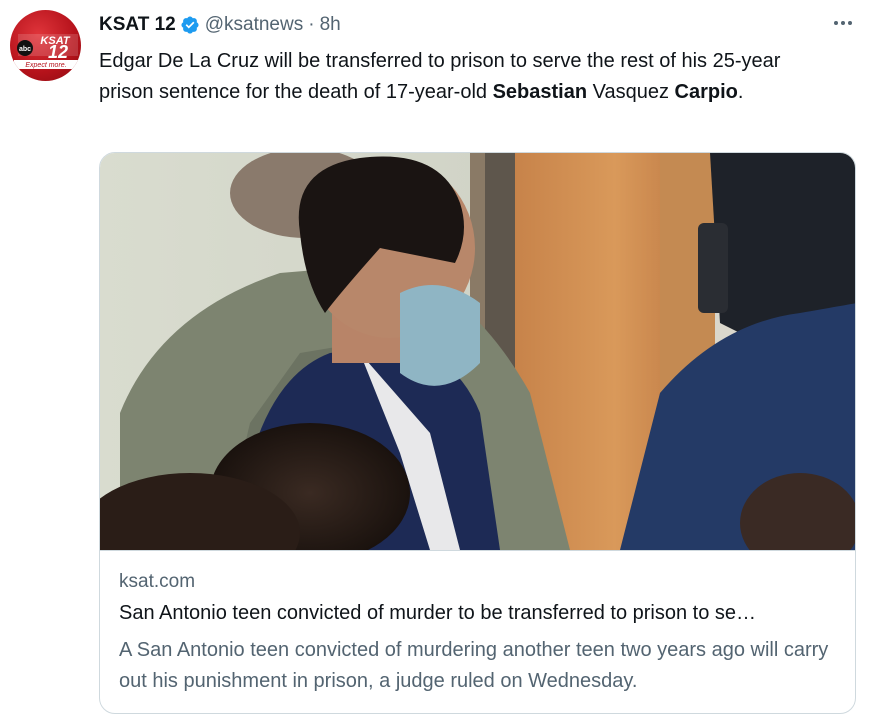 The image size is (876, 727). Describe the element at coordinates (740, 92) in the screenshot. I see `tweet-text-part3: .` at that location.